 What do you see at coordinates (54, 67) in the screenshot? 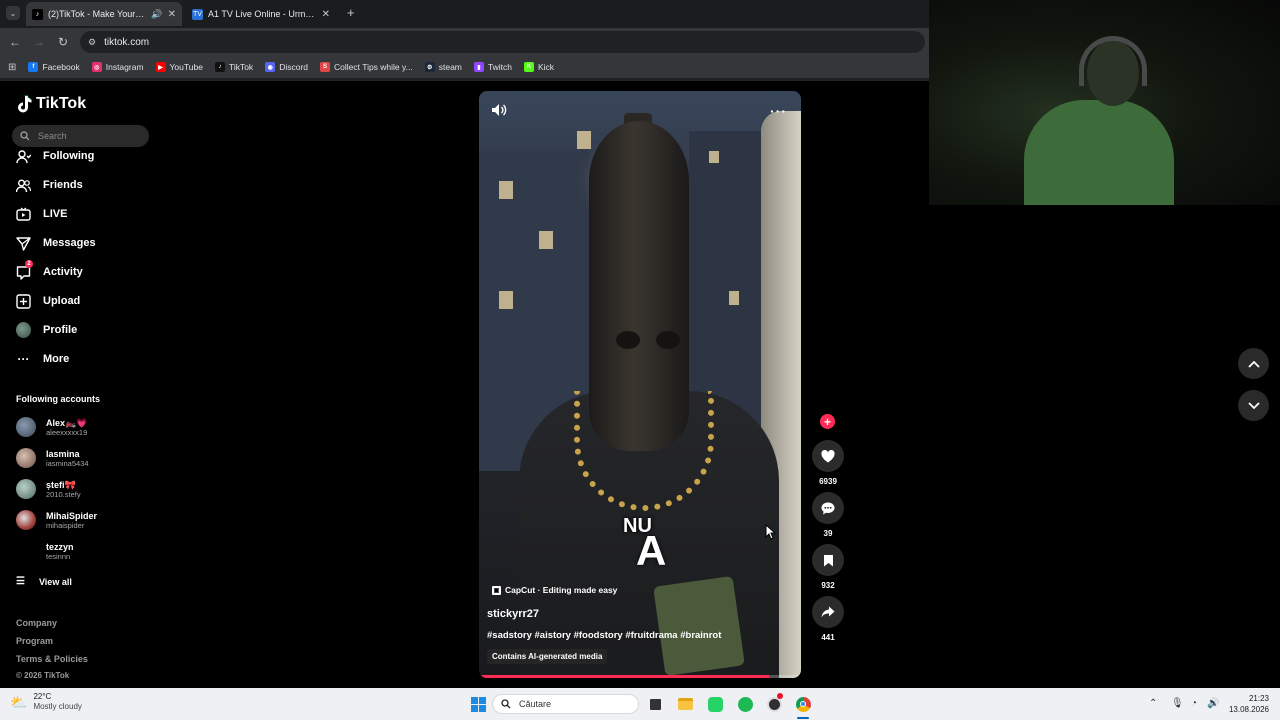
I see `bookmark-facebook: f Facebook` at bounding box center [54, 67].